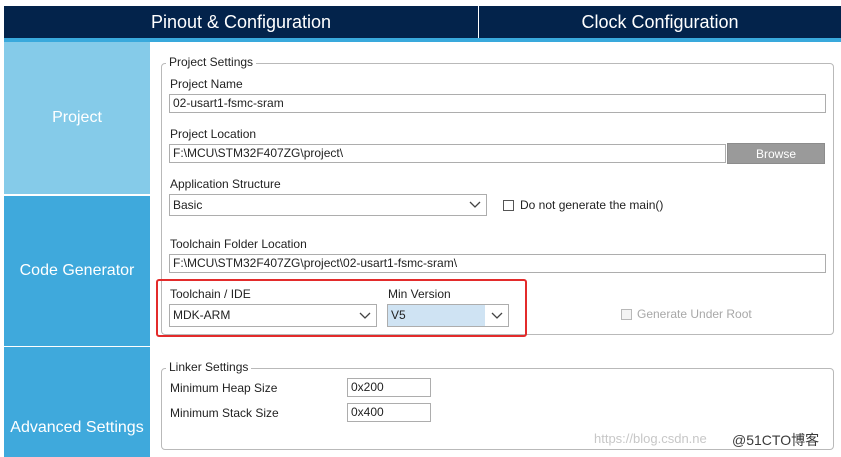  I want to click on application-structure-value: Basic, so click(188, 205).